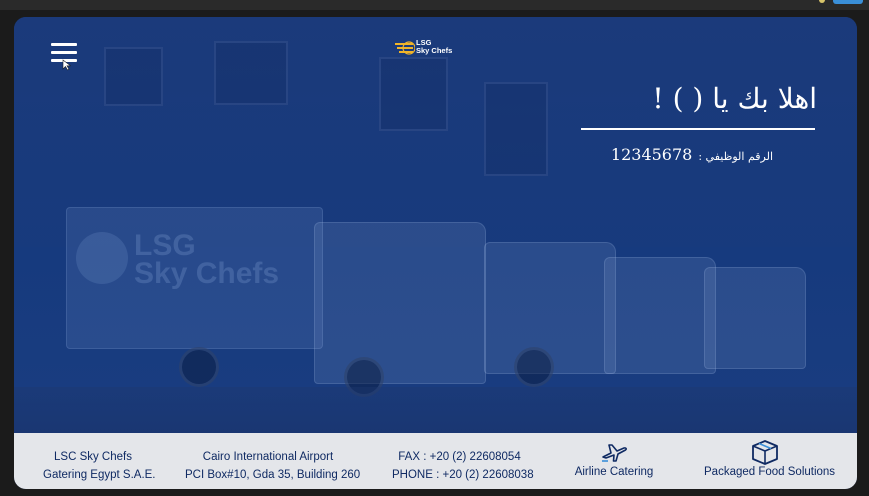 The image size is (869, 496). What do you see at coordinates (765, 452) in the screenshot?
I see `package-box-icon` at bounding box center [765, 452].